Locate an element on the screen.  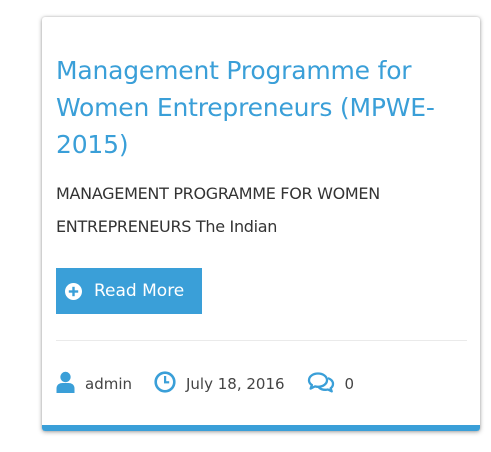
meta-comments: 0 is located at coordinates (331, 384).